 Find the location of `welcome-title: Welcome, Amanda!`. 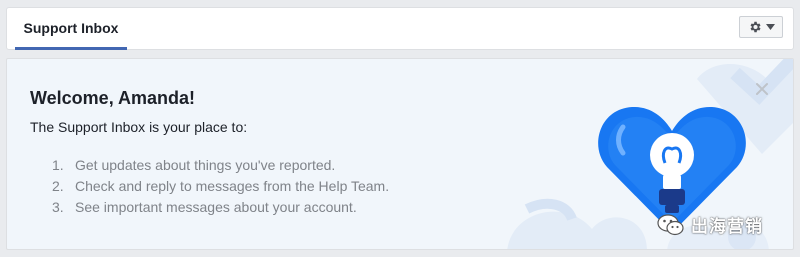

welcome-title: Welcome, Amanda! is located at coordinates (113, 98).